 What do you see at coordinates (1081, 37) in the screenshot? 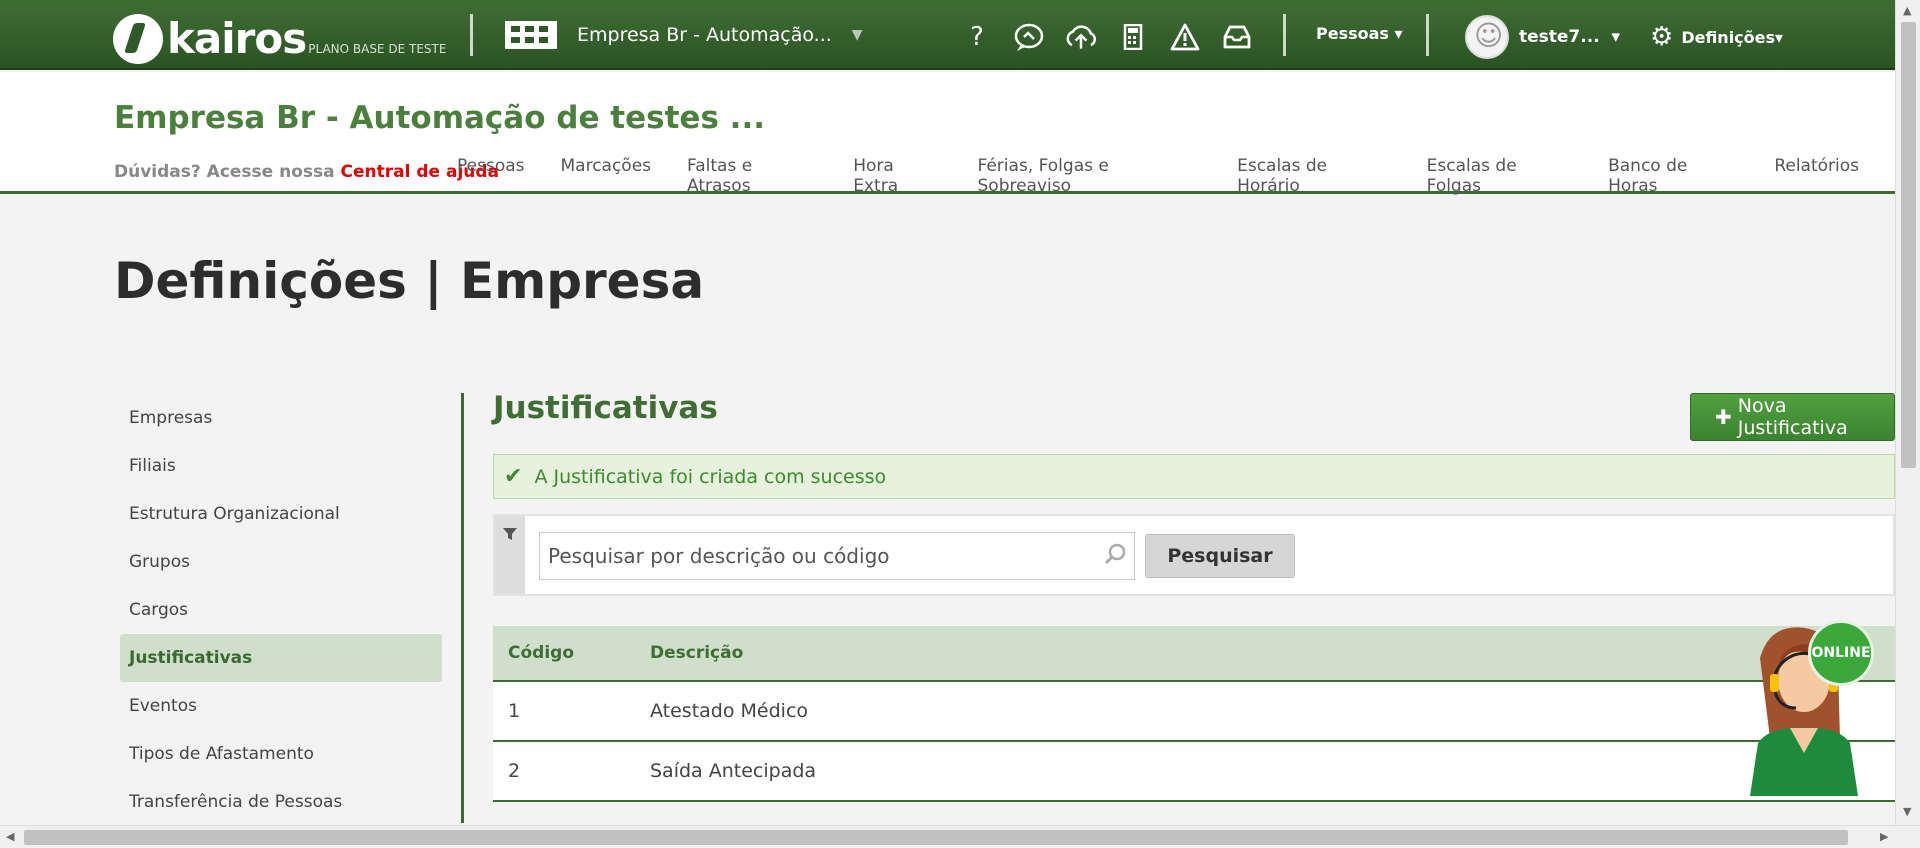
I see `cloud-upload-icon` at bounding box center [1081, 37].